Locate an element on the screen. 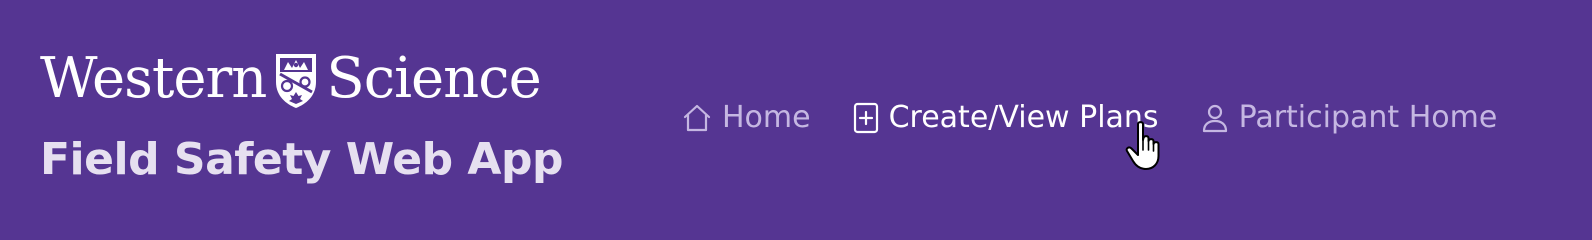 The height and width of the screenshot is (240, 1592). add-document-icon is located at coordinates (866, 118).